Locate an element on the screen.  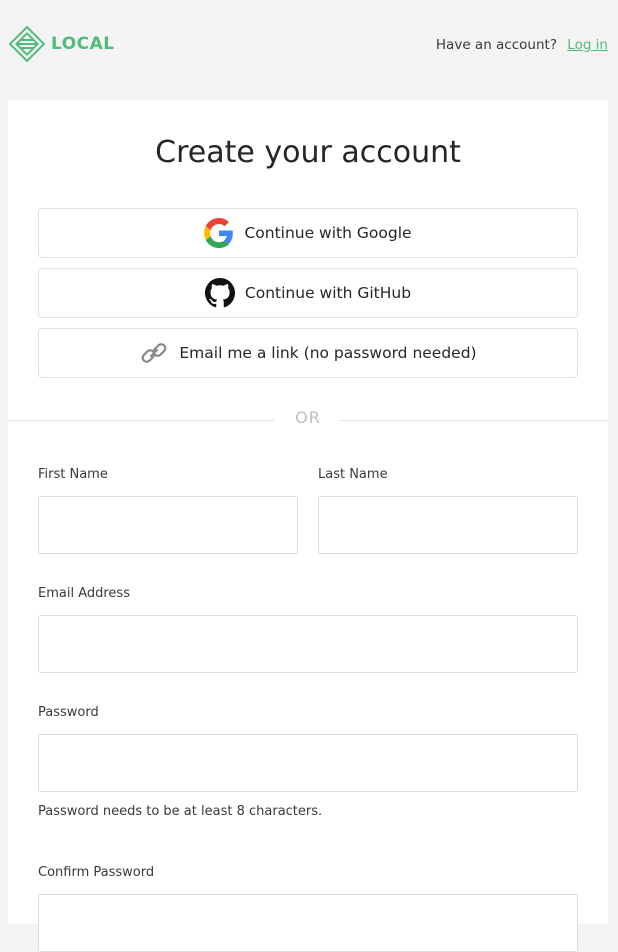
brand-logo: LOCAL is located at coordinates (61, 44).